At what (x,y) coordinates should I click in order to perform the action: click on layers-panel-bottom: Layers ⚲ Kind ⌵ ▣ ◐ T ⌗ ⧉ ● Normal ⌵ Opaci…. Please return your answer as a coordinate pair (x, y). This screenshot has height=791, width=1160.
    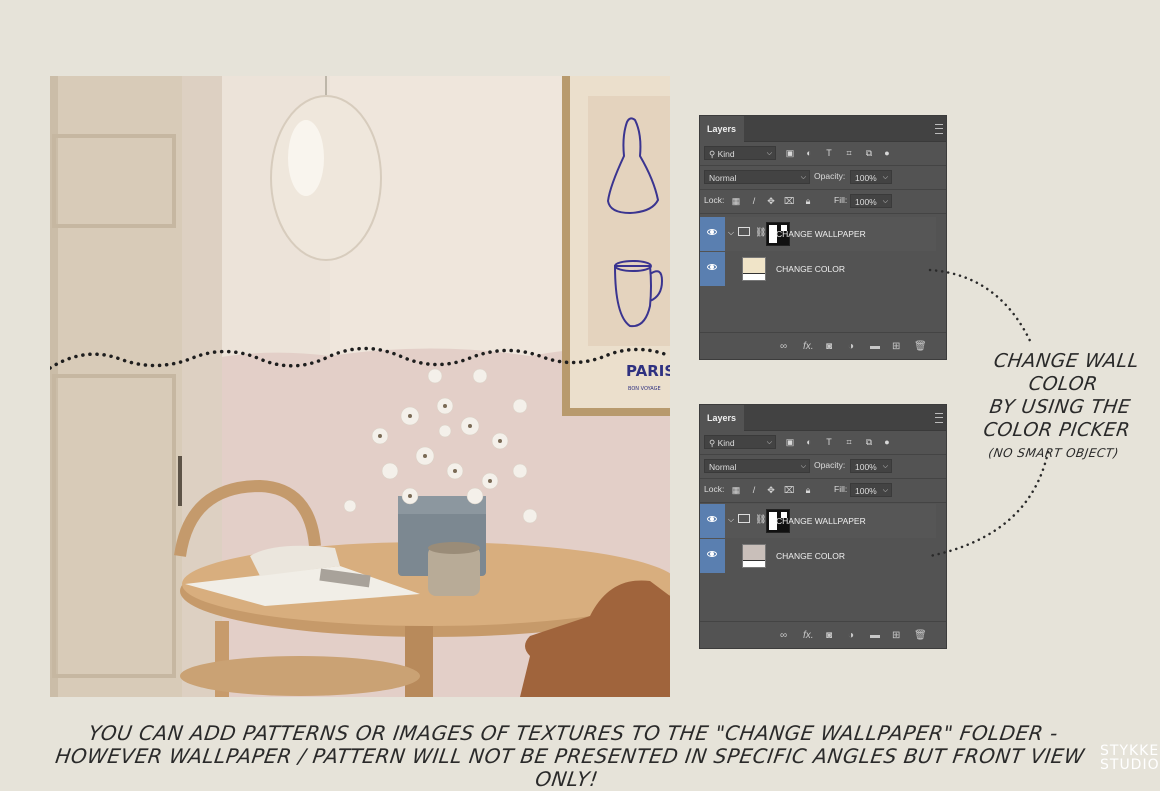
    Looking at the image, I should click on (823, 526).